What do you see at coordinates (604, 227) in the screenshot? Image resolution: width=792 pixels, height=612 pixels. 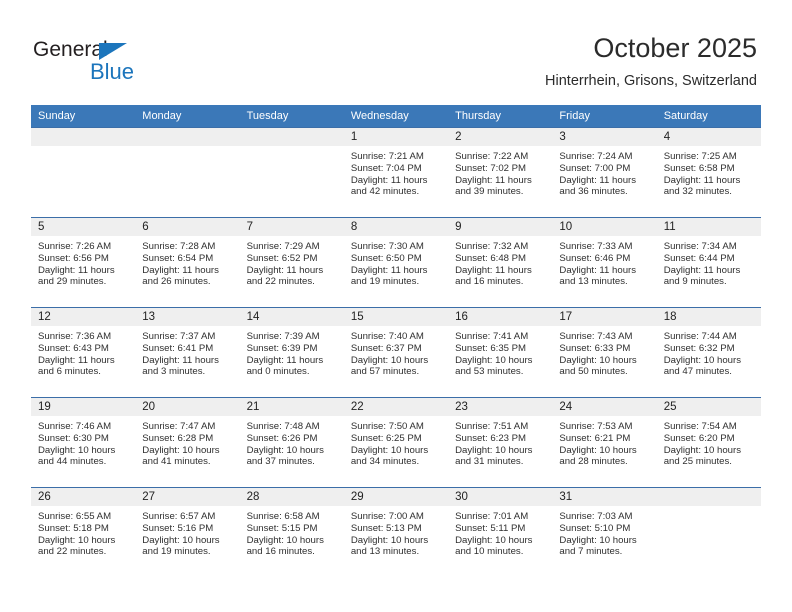 I see `day-number: 10` at bounding box center [604, 227].